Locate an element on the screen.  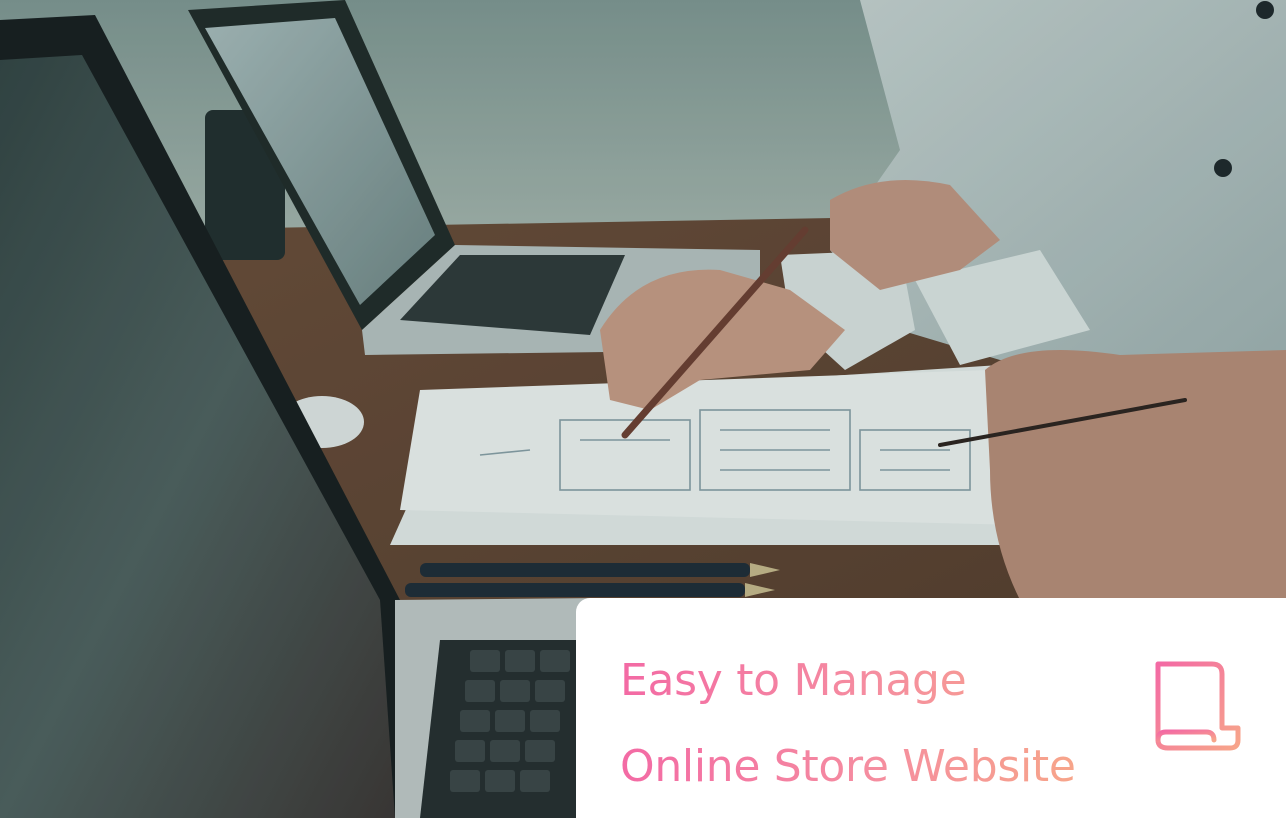
caption-card: Easy to Manage Online Store Website is located at coordinates (931, 708).